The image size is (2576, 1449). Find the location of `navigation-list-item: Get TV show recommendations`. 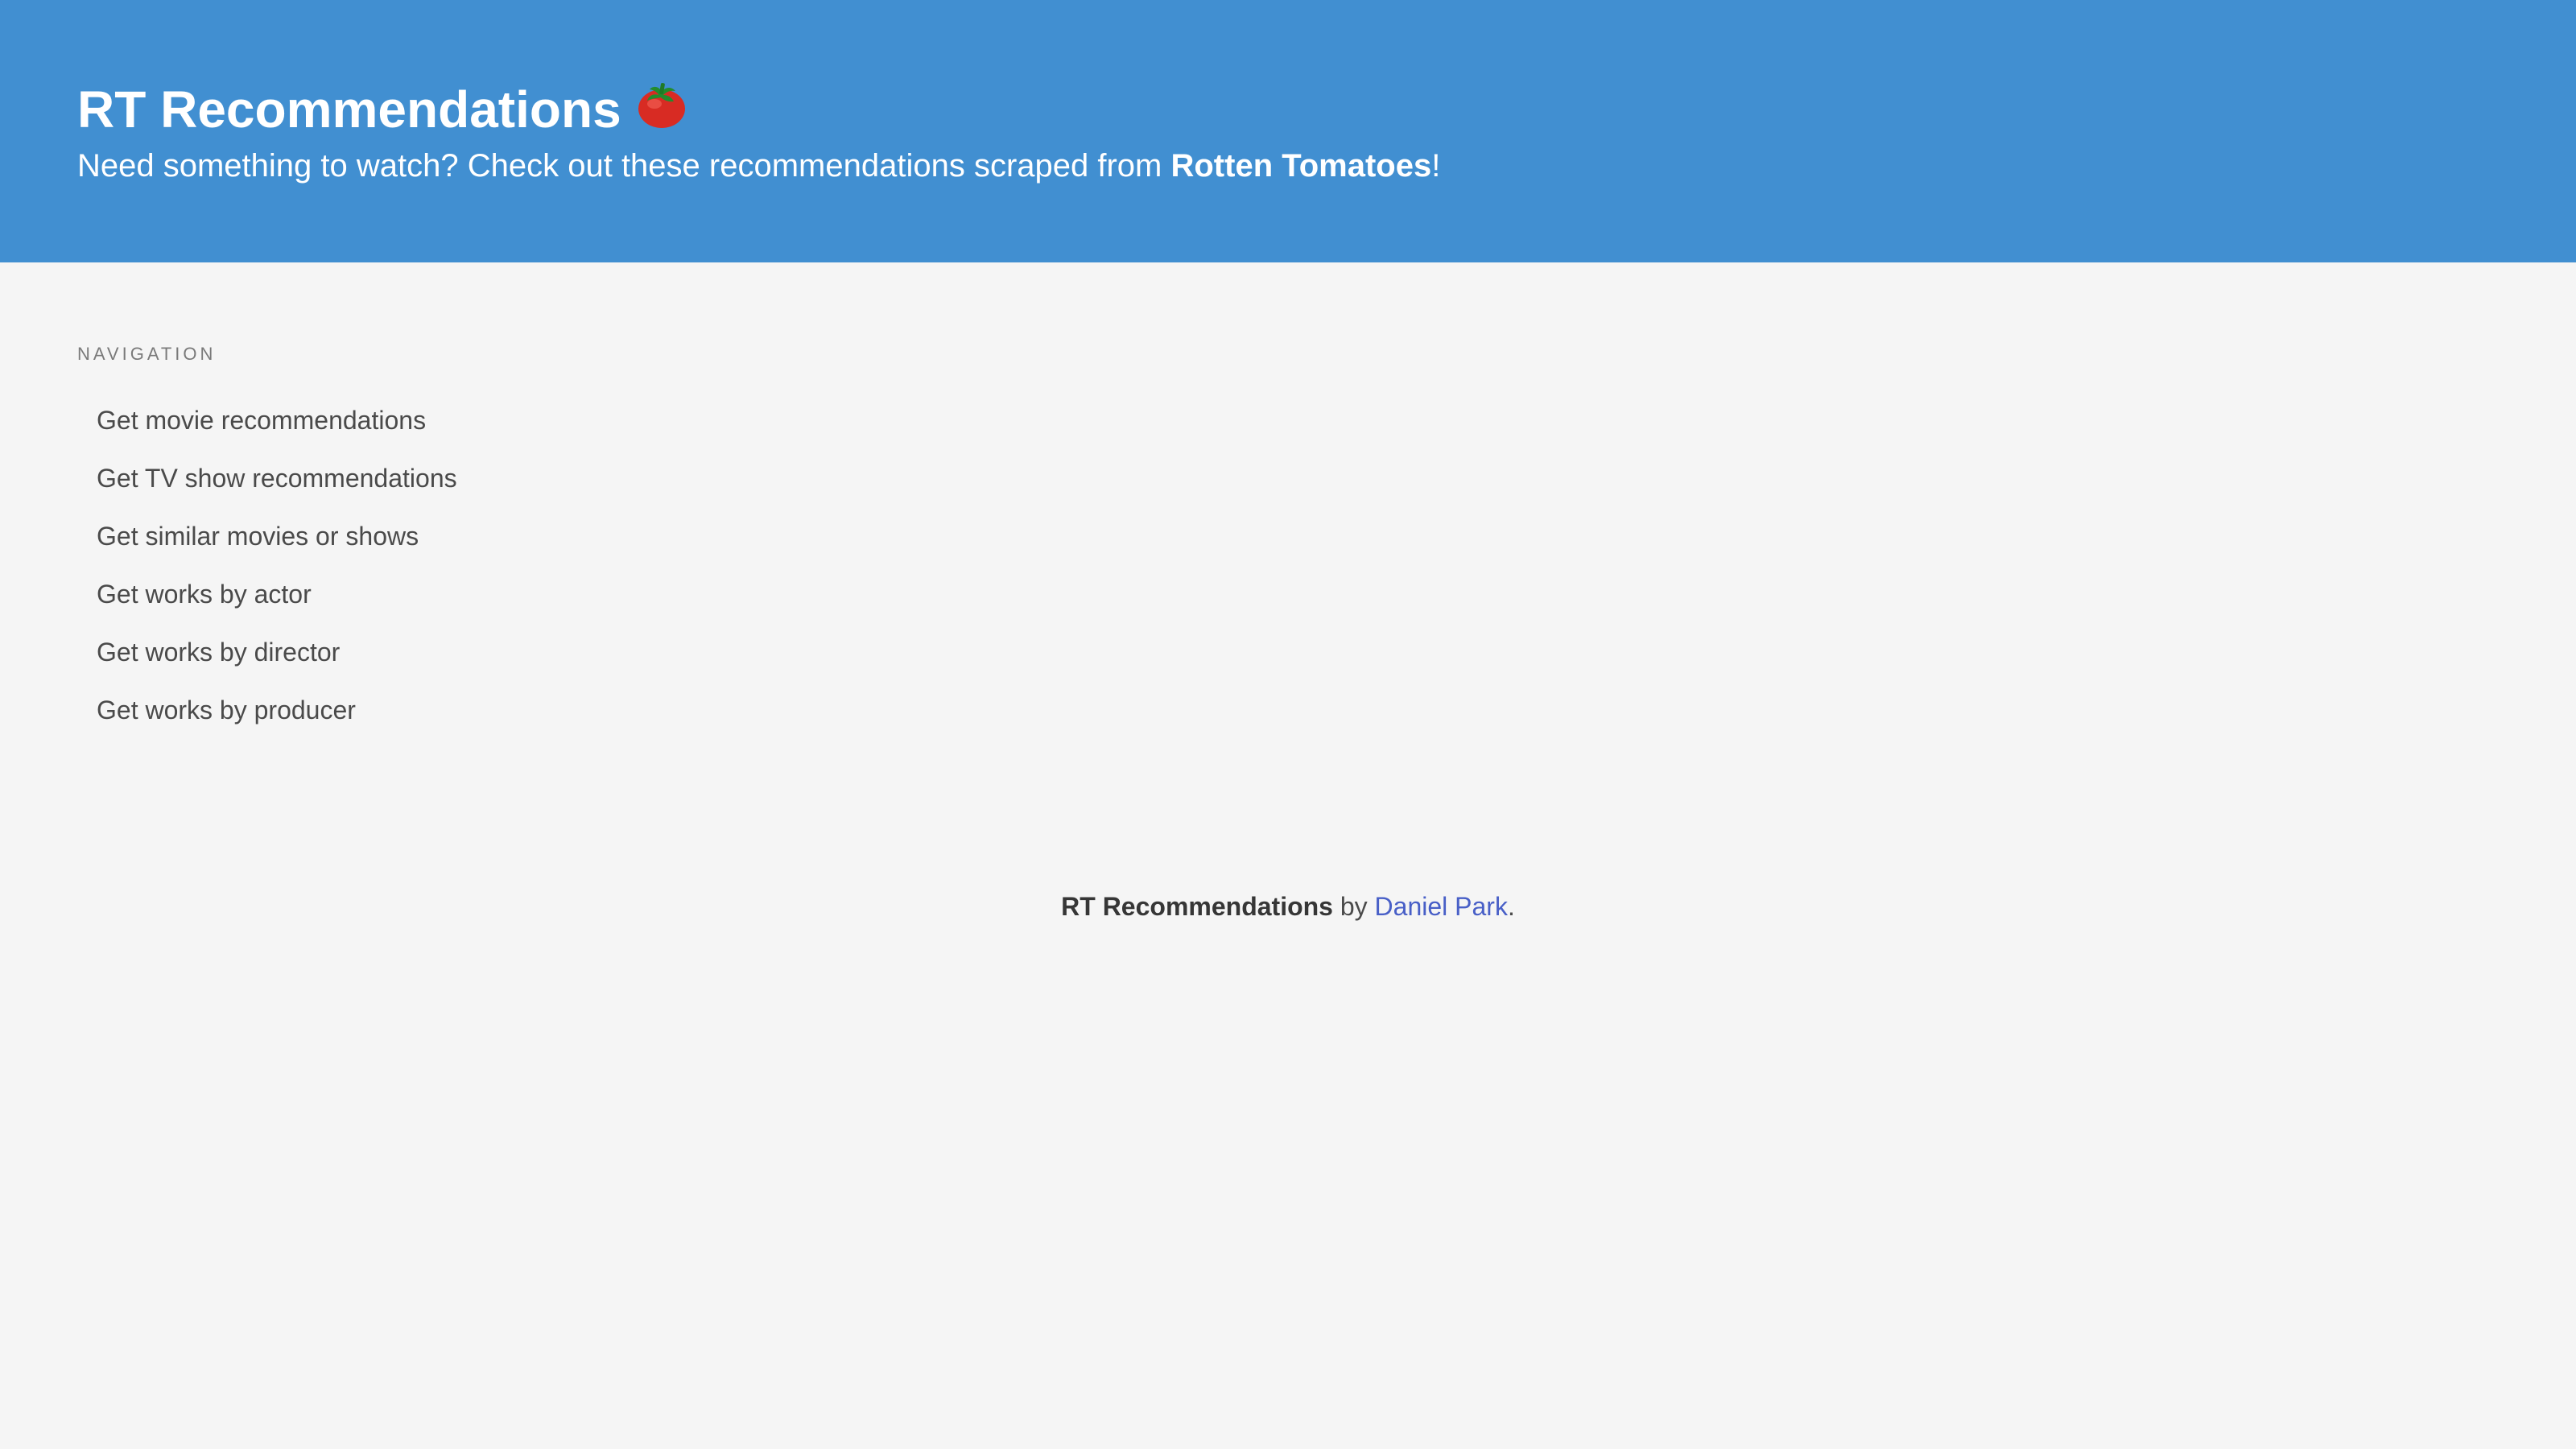

navigation-list-item: Get TV show recommendations is located at coordinates (359, 478).